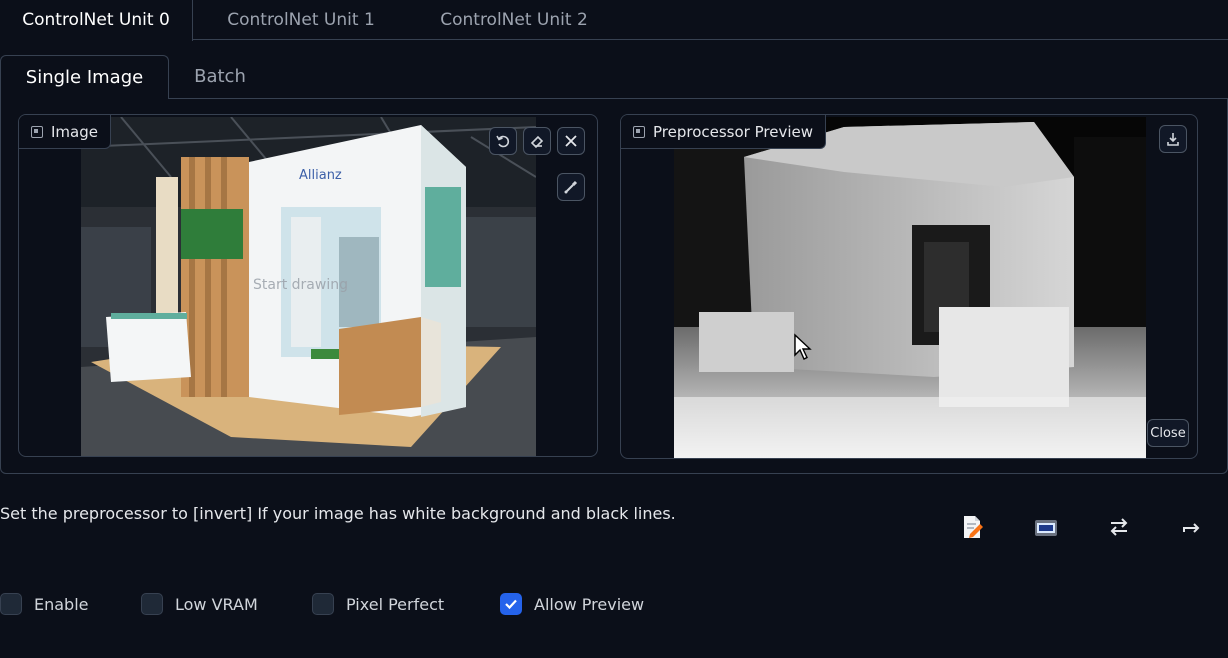  I want to click on preprocessor-preview-label-text: Preprocessor Preview, so click(733, 131).